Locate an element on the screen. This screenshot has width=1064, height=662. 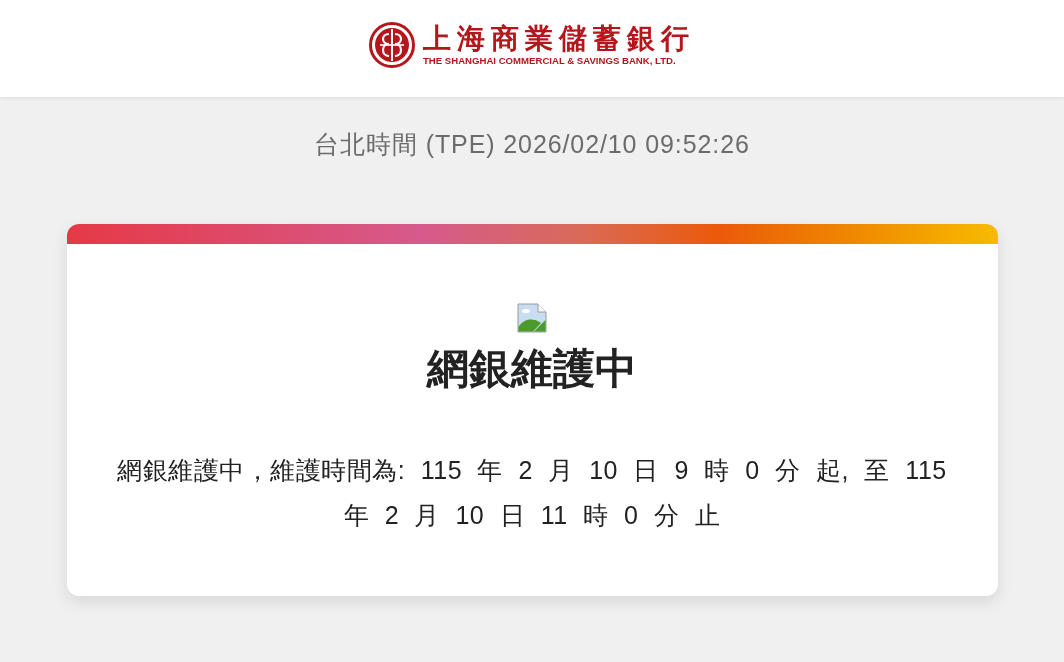
taipei-time: 台北時間 (TPE) 2026/02/10 09:52:26 is located at coordinates (532, 144).